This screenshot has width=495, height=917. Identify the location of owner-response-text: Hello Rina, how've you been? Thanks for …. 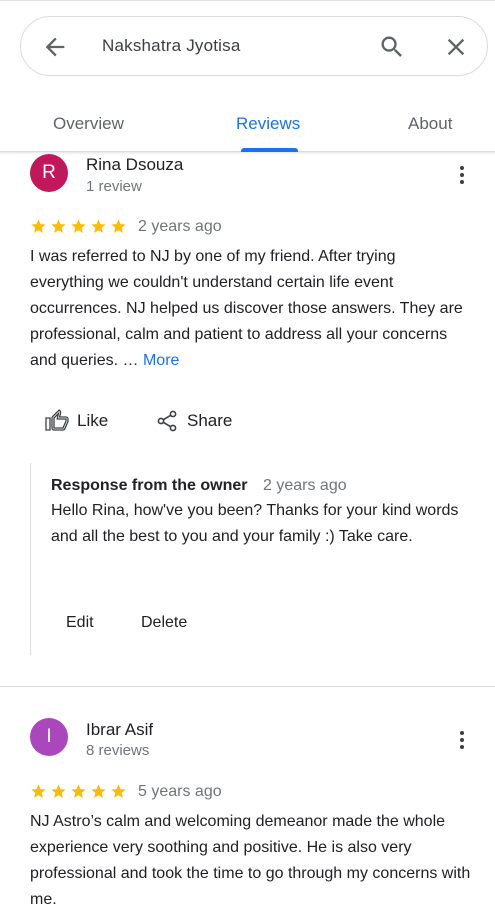
(255, 523).